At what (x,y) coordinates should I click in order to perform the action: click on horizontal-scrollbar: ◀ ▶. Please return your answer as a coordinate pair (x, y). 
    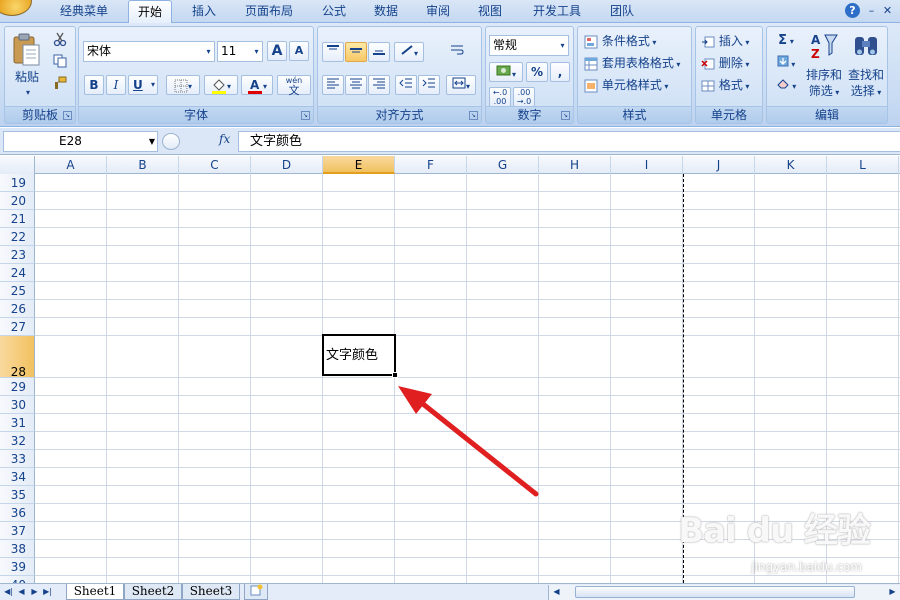
    Looking at the image, I should click on (724, 592).